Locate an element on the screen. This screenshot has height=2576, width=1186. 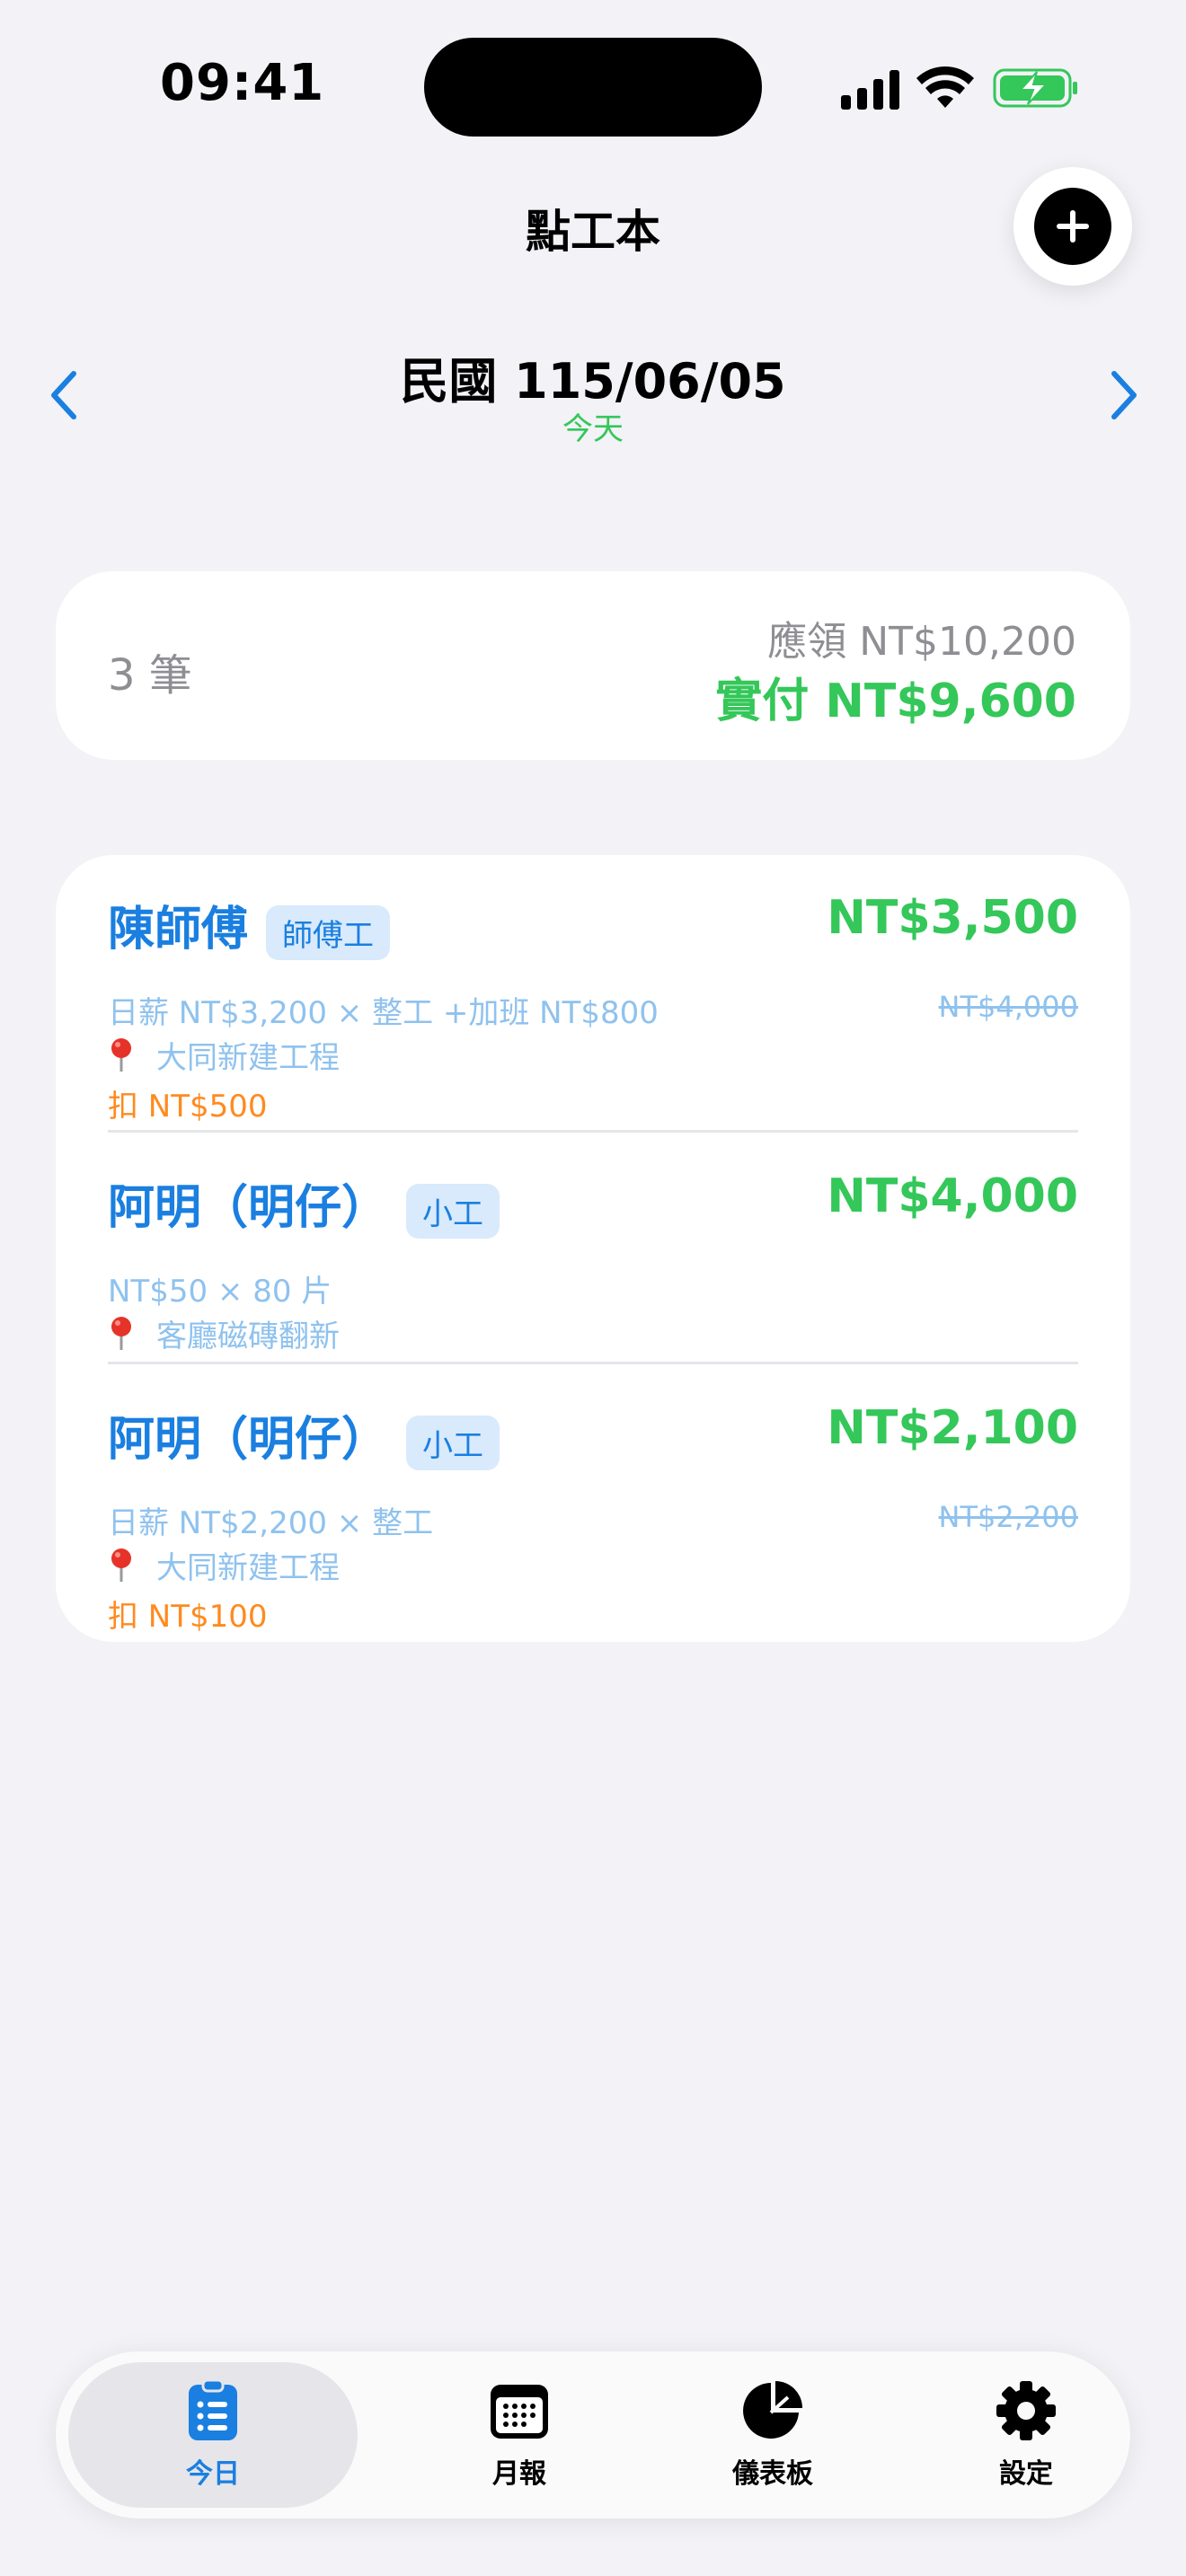
original-amount: NT$4,000 is located at coordinates (1008, 1007).